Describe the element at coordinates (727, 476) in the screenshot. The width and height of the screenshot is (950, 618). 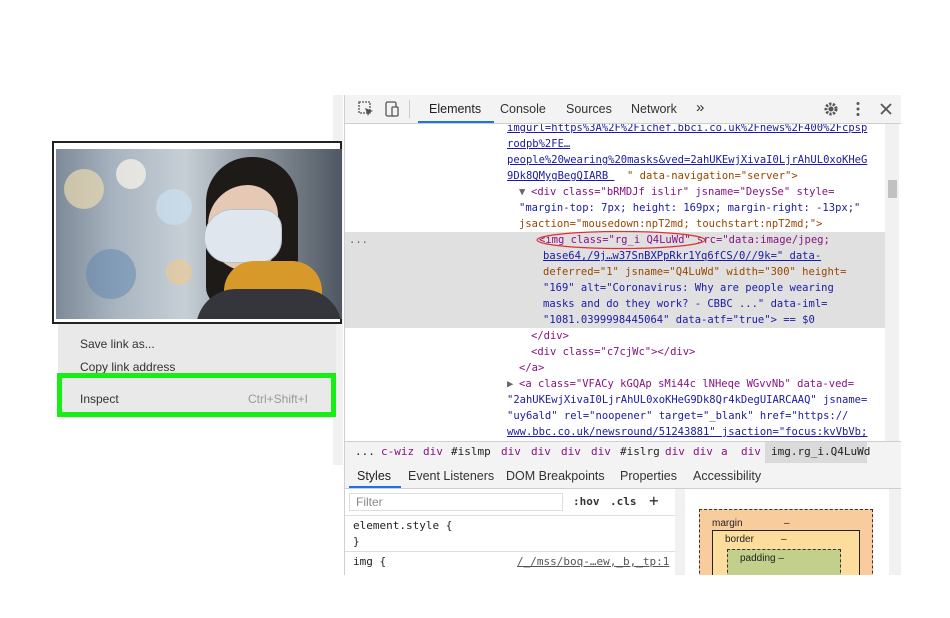
I see `subtab-accessibility: Accessibility` at that location.